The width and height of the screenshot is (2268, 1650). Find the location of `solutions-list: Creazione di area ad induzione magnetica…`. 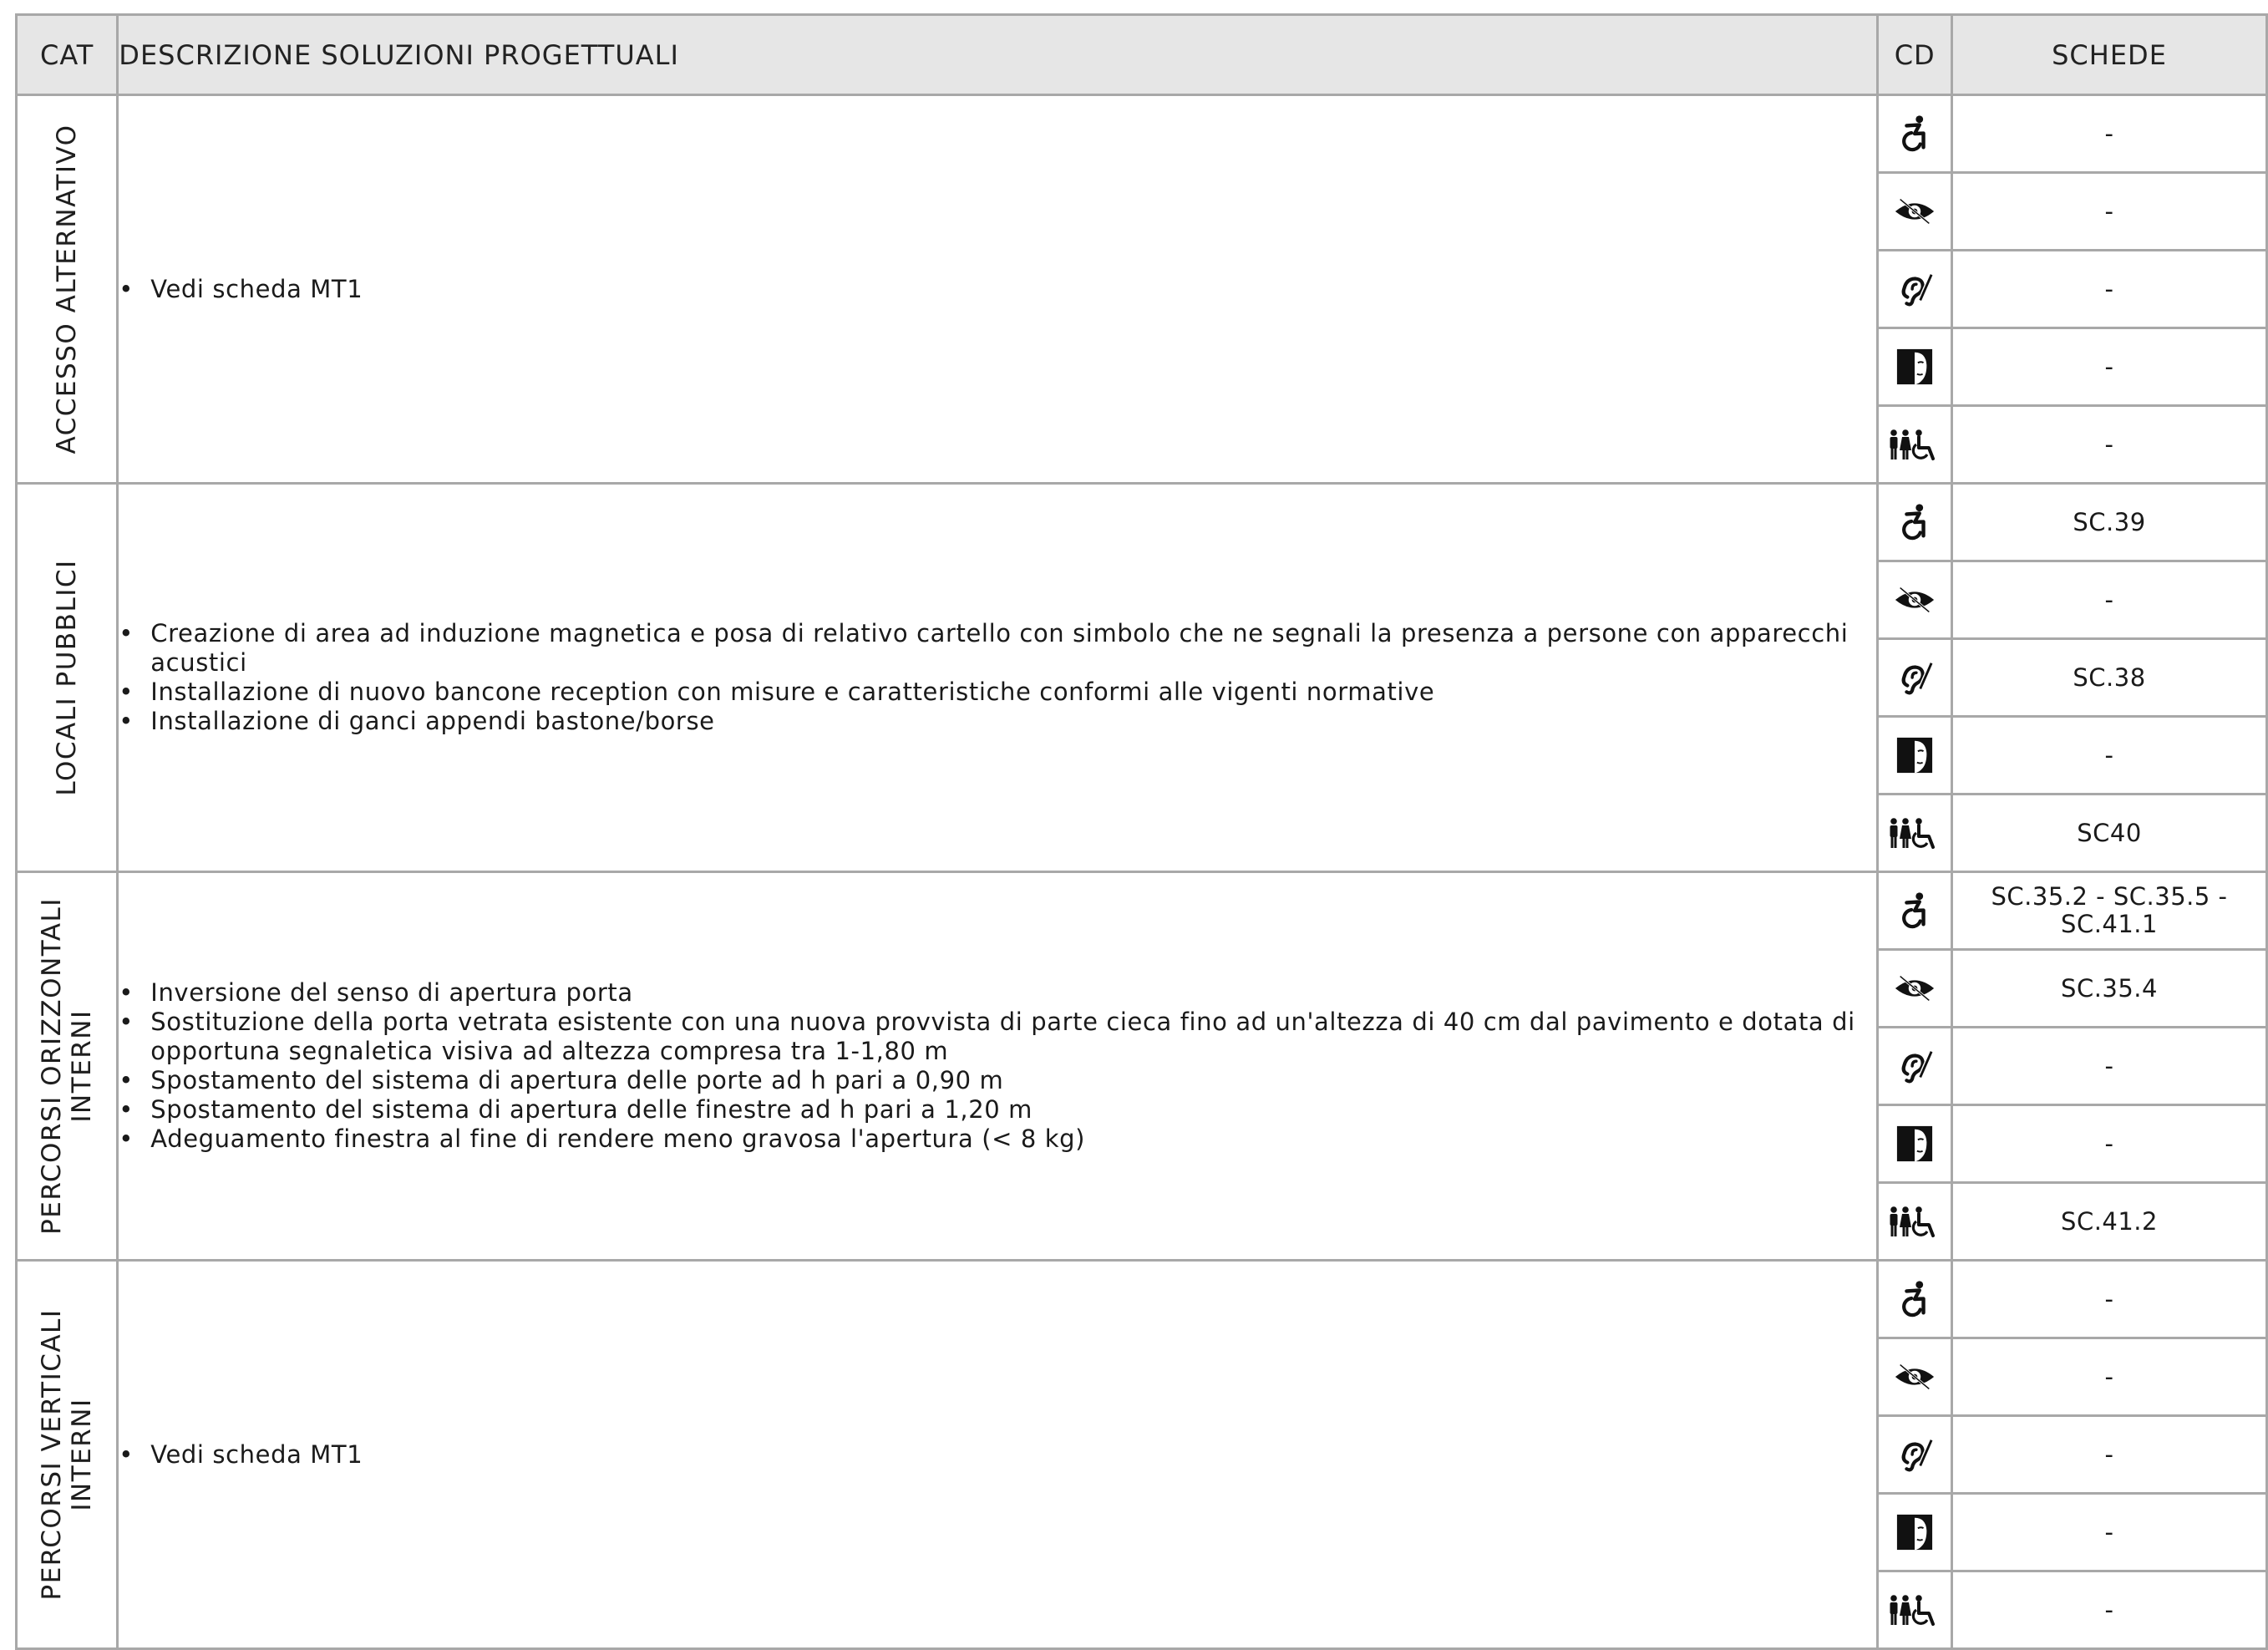

solutions-list: Creazione di area ad induzione magnetica… is located at coordinates (997, 677).